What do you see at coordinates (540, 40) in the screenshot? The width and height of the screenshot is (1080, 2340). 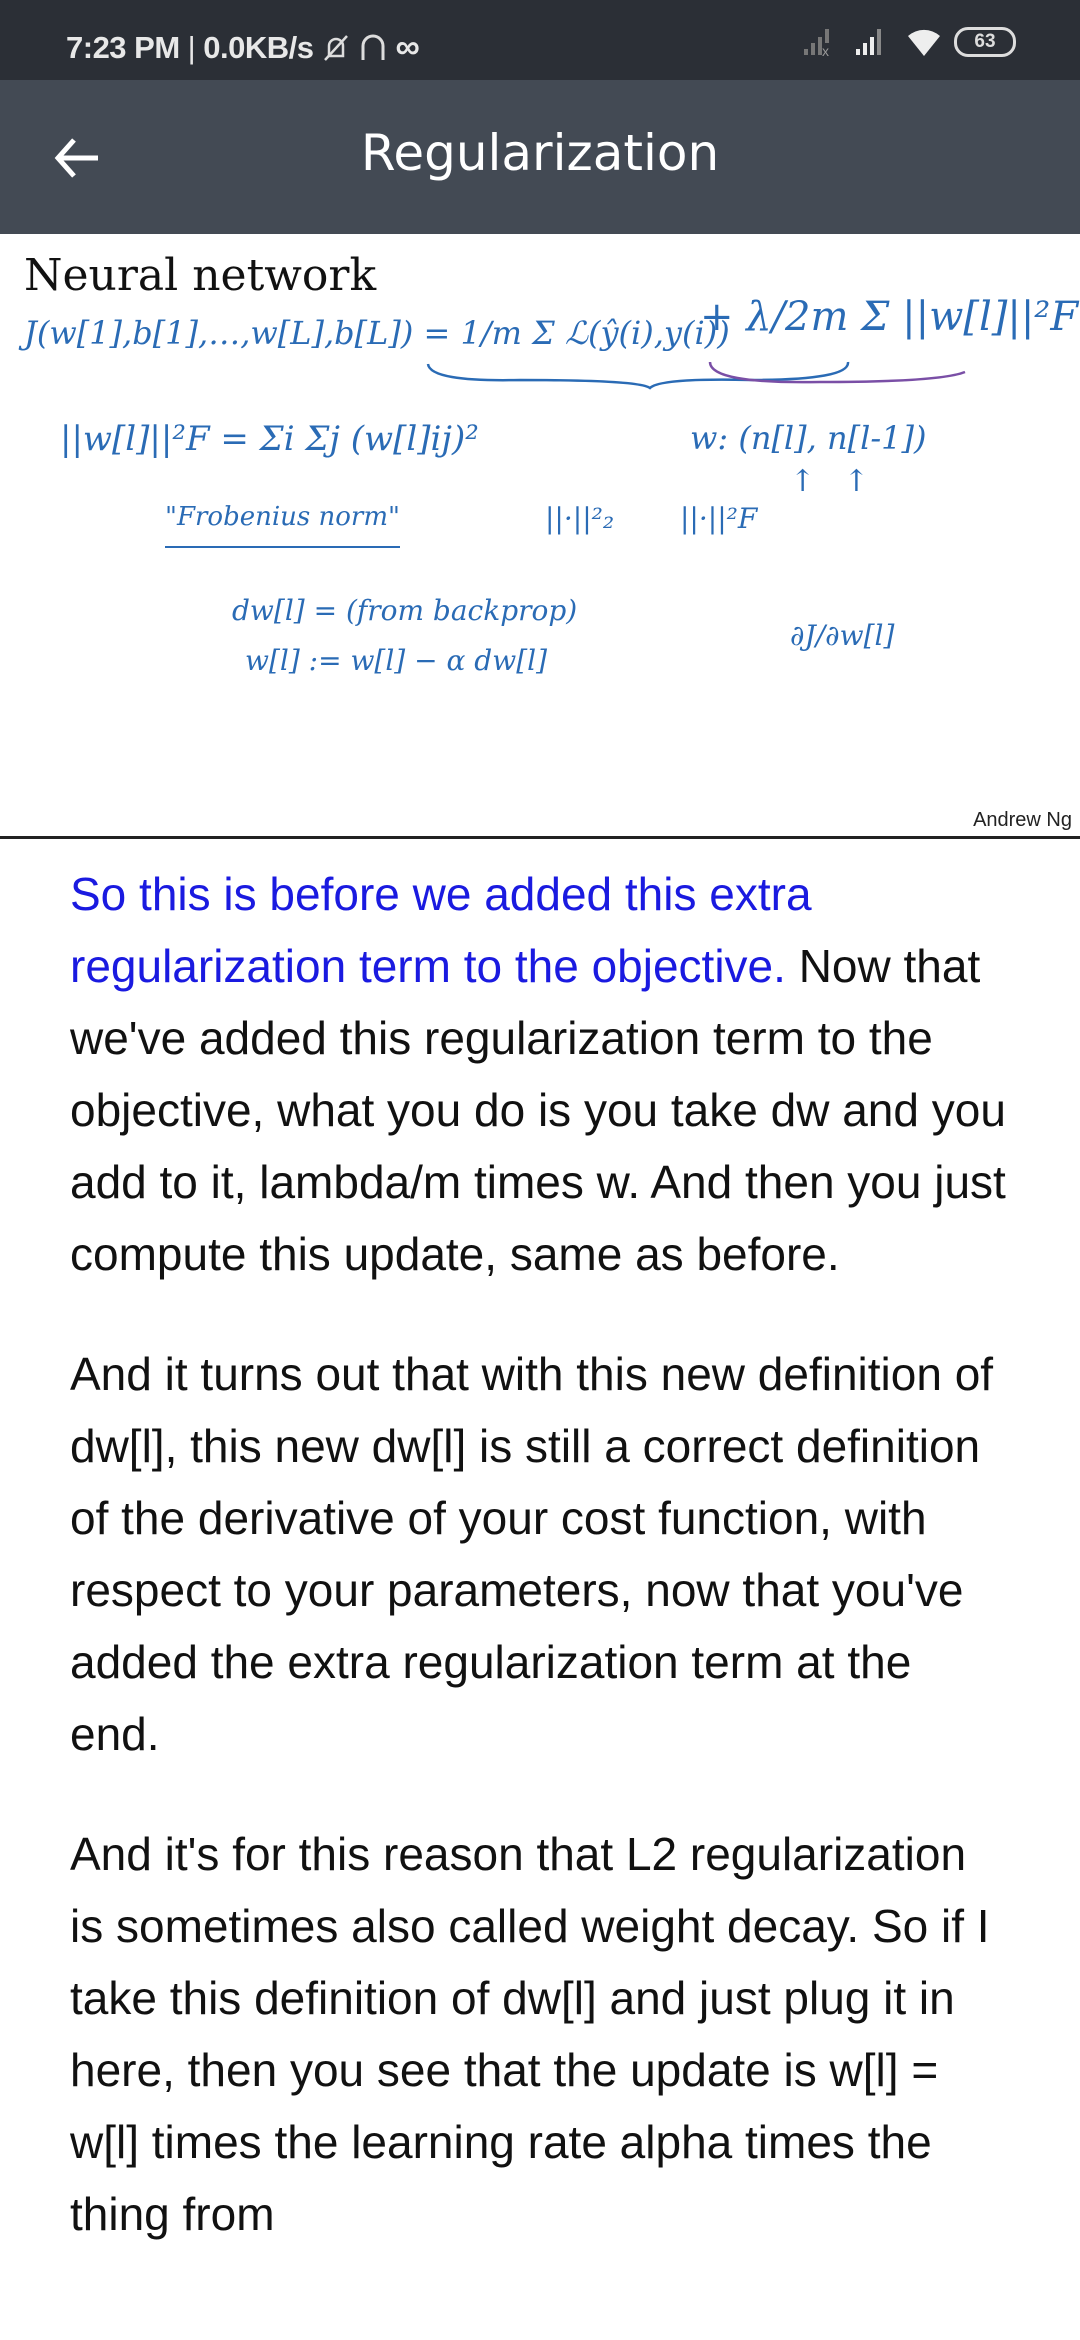 I see `status-bar: 7:23 PM | 0.0KB/s ∞ x 63` at bounding box center [540, 40].